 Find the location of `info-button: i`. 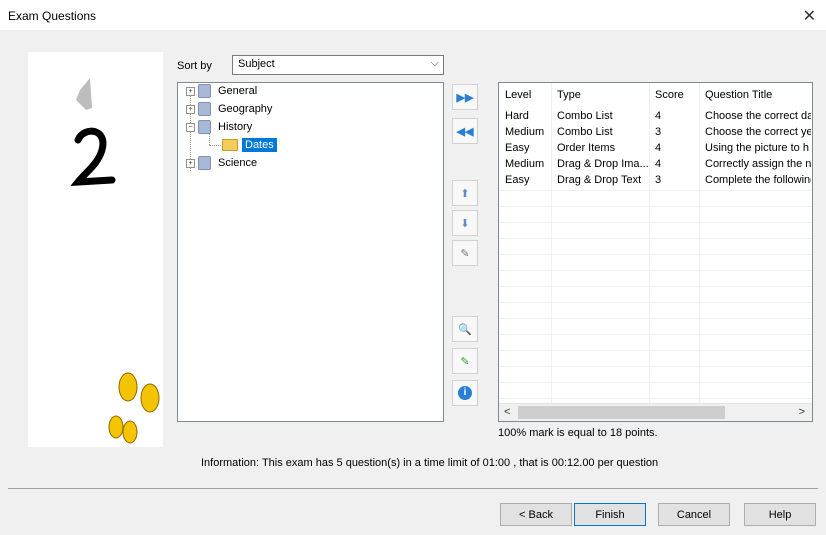

info-button: i is located at coordinates (465, 393).